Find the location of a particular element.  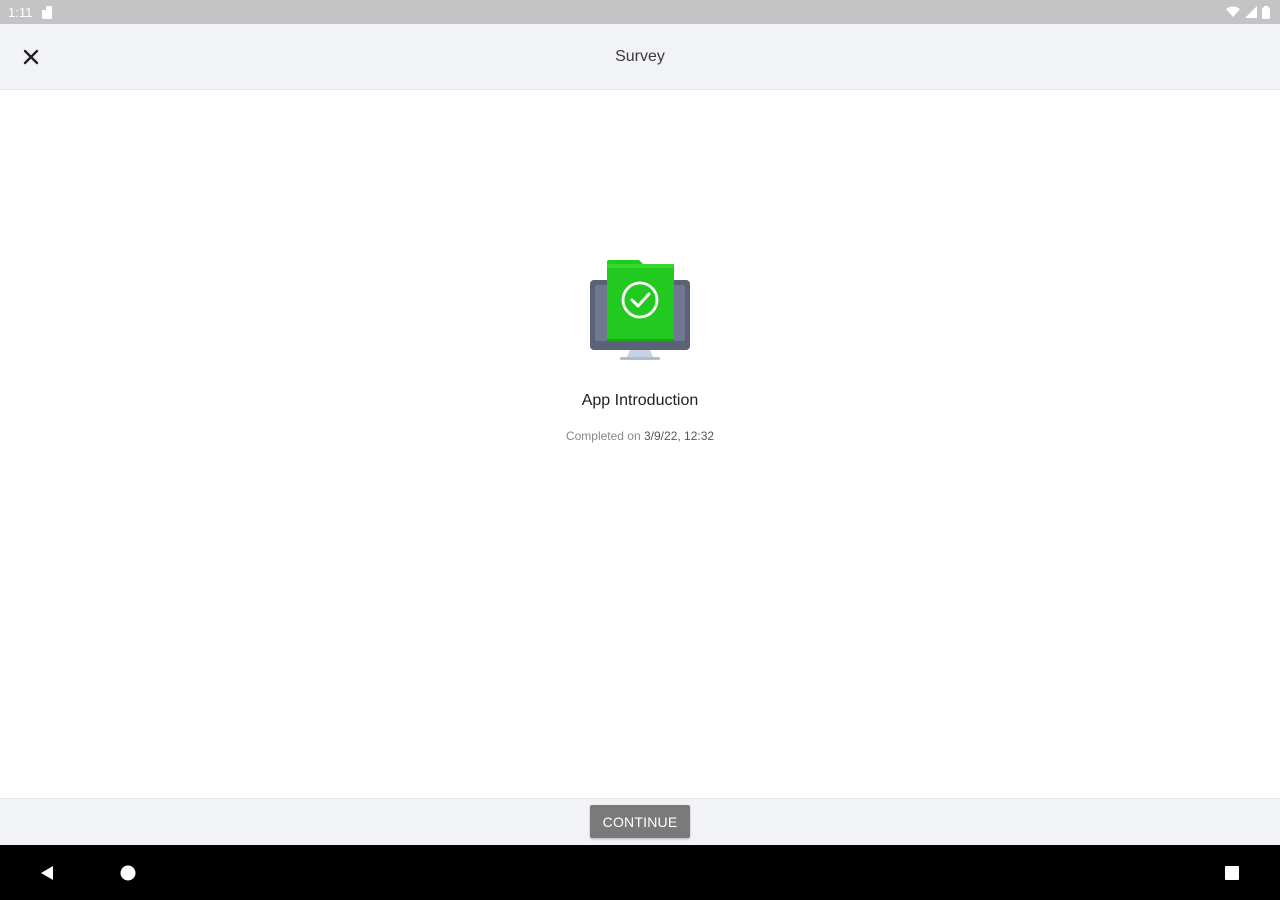

back-button is located at coordinates (48, 873).